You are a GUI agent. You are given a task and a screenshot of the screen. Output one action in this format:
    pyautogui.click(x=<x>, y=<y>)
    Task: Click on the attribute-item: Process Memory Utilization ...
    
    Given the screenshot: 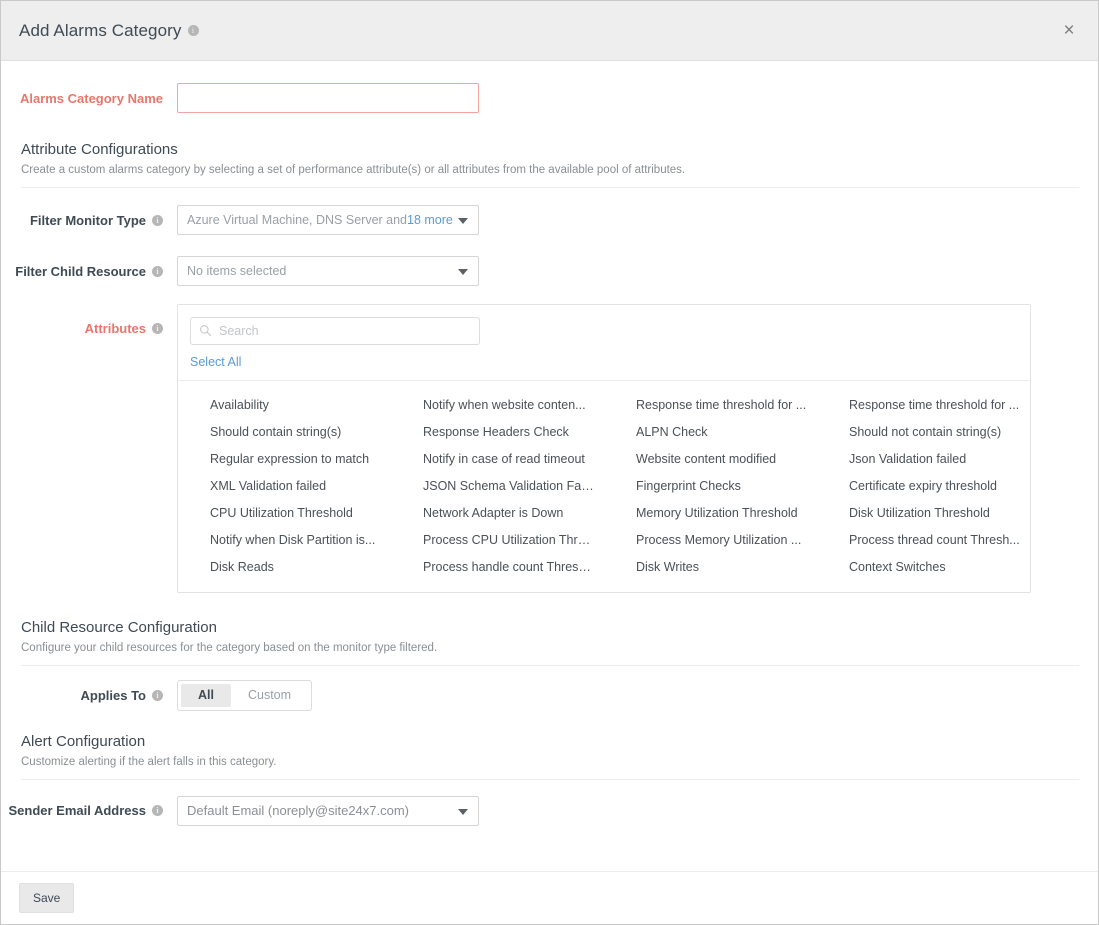 What is the action you would take?
    pyautogui.click(x=710, y=539)
    